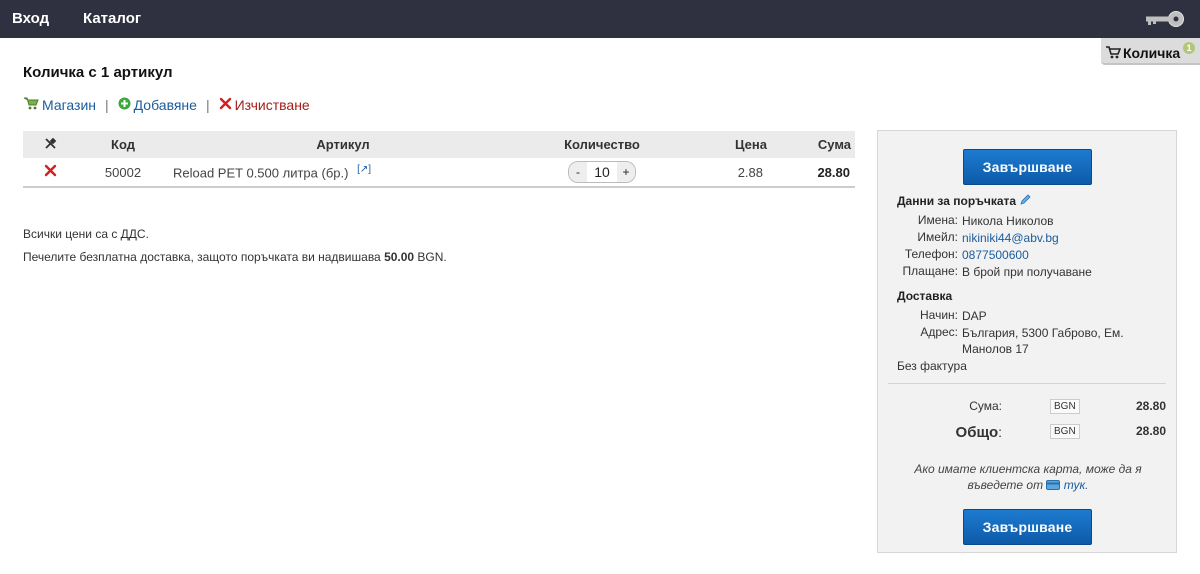 The height and width of the screenshot is (574, 1200). Describe the element at coordinates (1043, 341) in the screenshot. I see `address-value: България, 5300 Габрово, Ем. Манолов 17` at that location.